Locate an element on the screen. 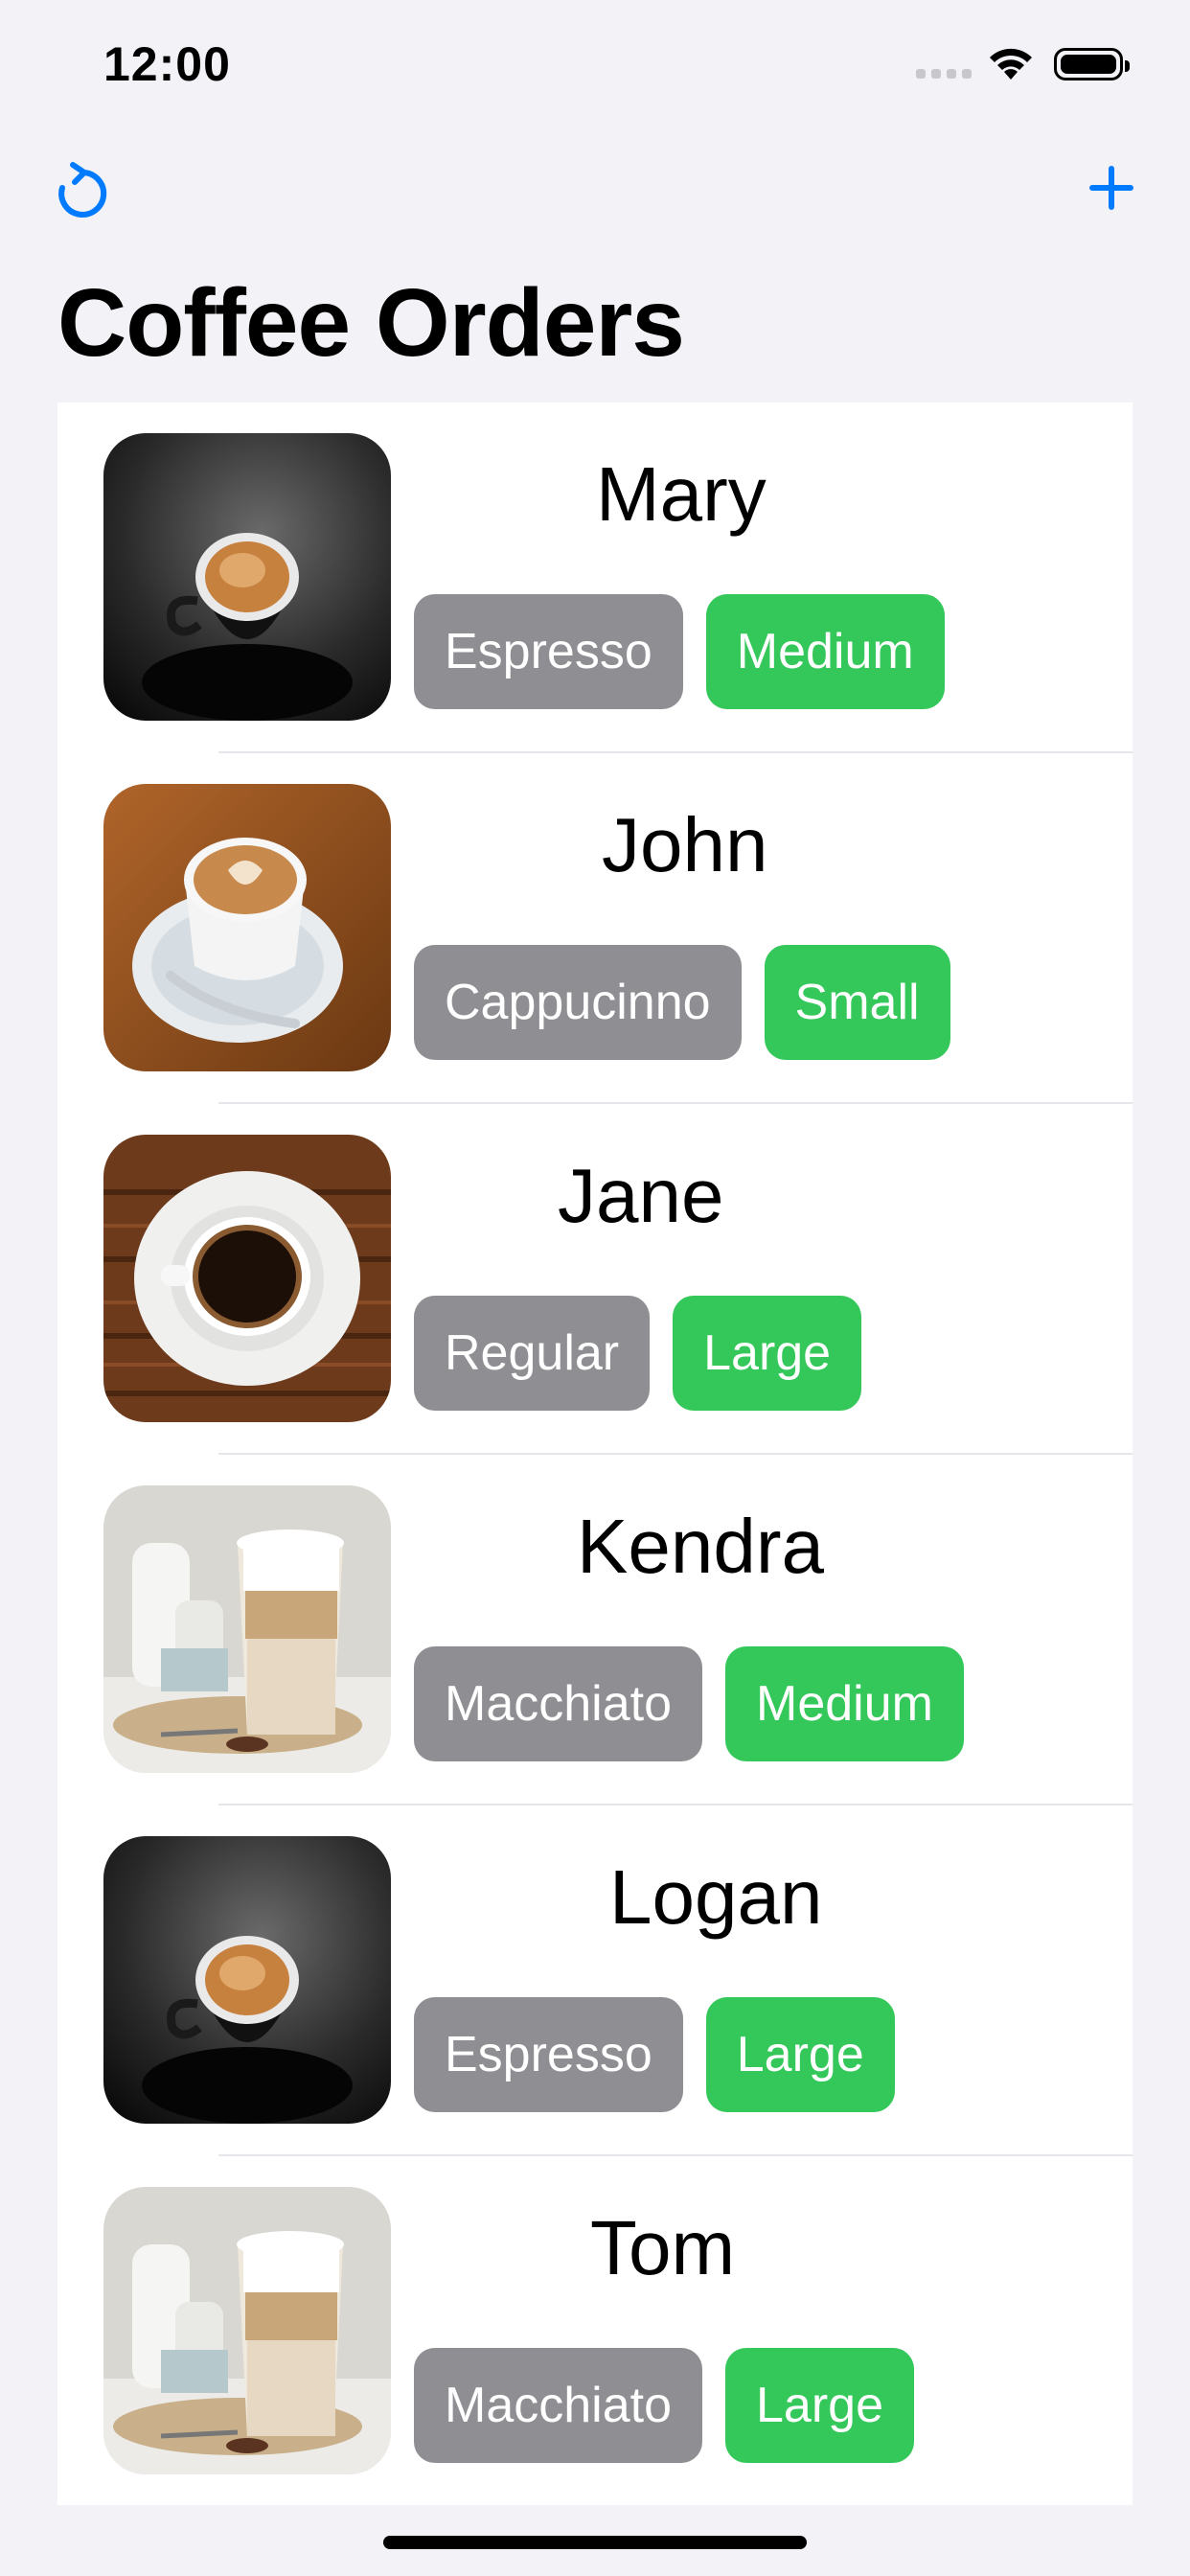 This screenshot has width=1190, height=2576. plus-icon is located at coordinates (1111, 188).